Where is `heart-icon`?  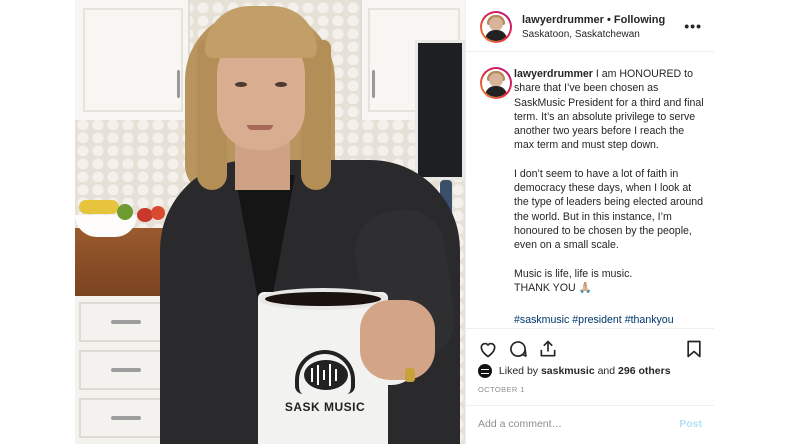 heart-icon is located at coordinates (488, 349).